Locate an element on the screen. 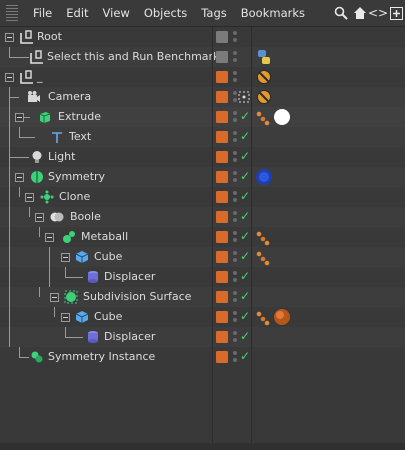 This screenshot has height=450, width=405. add-icon is located at coordinates (396, 13).